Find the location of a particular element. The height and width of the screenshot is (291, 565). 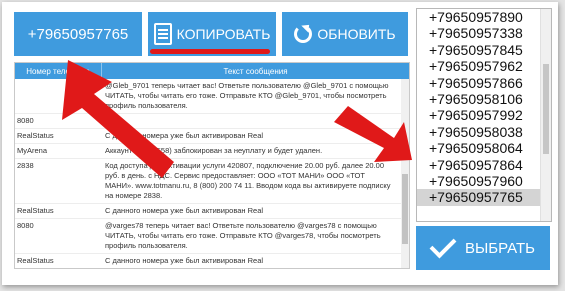

annotation-arrow-right is located at coordinates (373, 134).